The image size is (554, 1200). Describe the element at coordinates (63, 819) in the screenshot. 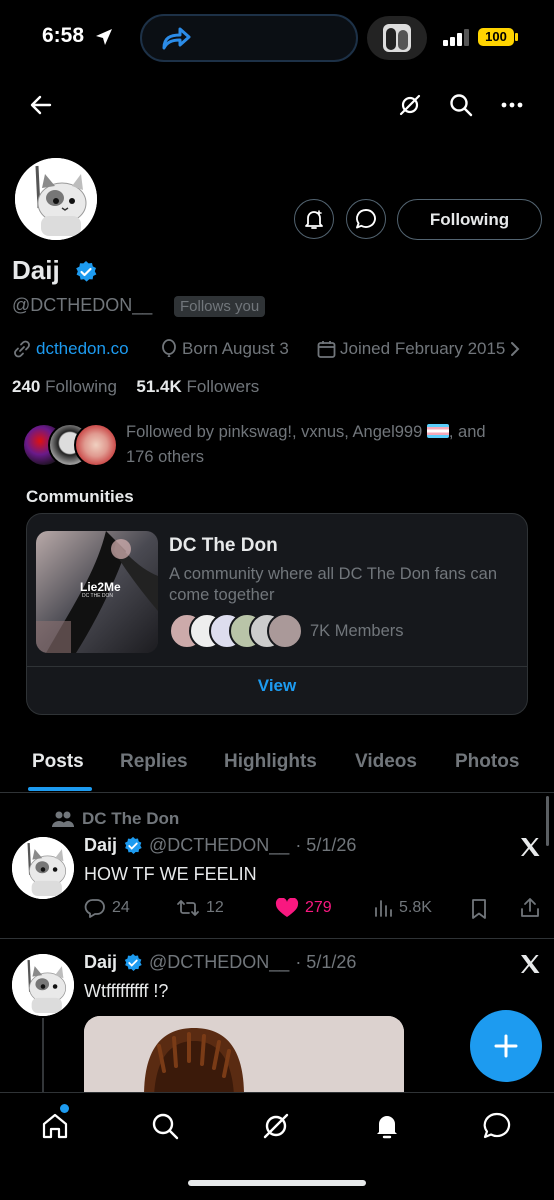

I see `community-people-icon` at that location.